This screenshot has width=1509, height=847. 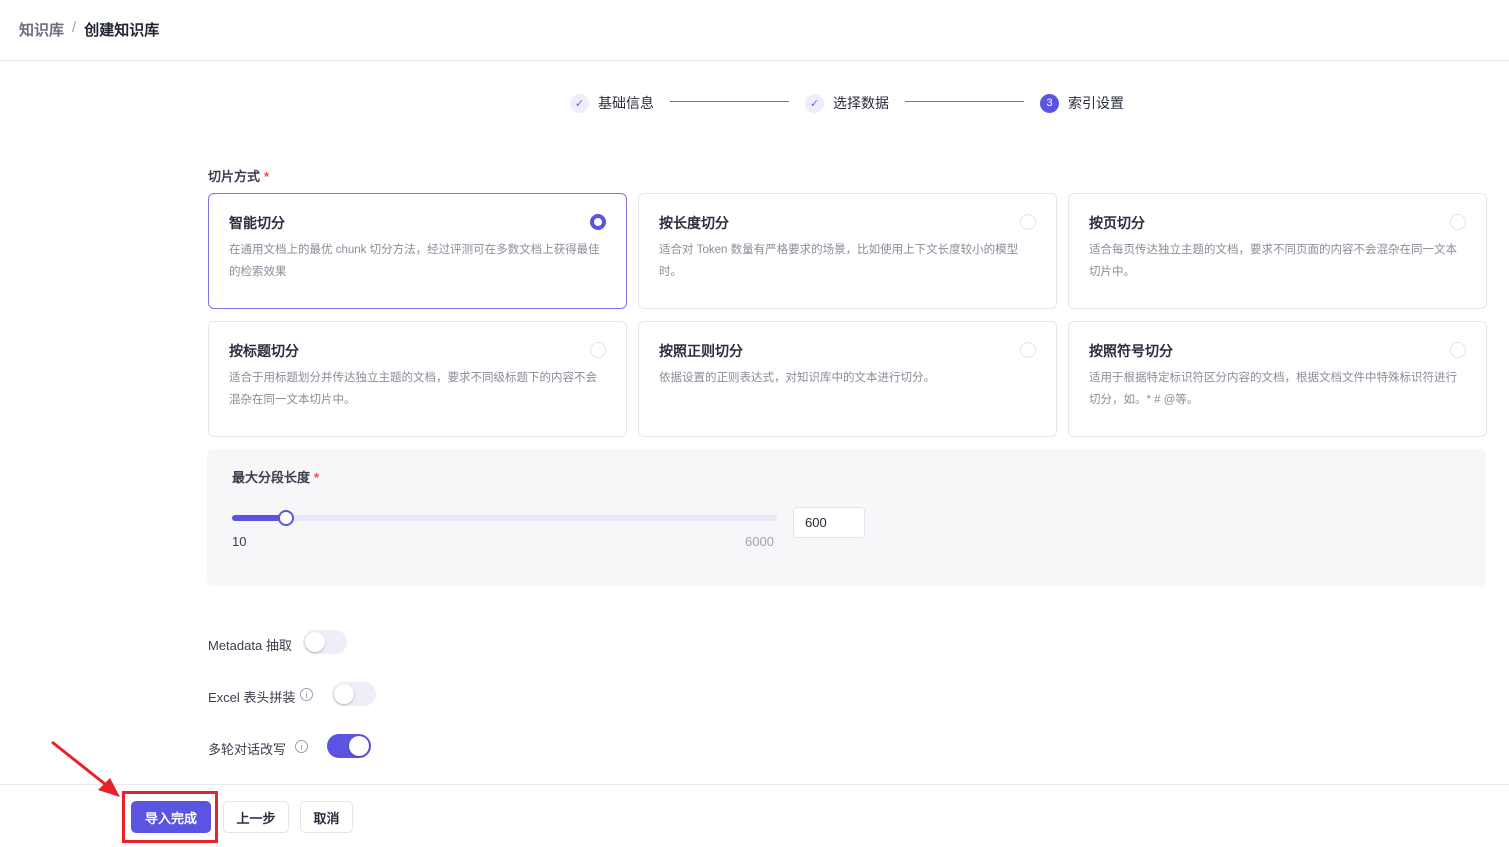 I want to click on slider-min: 10, so click(x=239, y=541).